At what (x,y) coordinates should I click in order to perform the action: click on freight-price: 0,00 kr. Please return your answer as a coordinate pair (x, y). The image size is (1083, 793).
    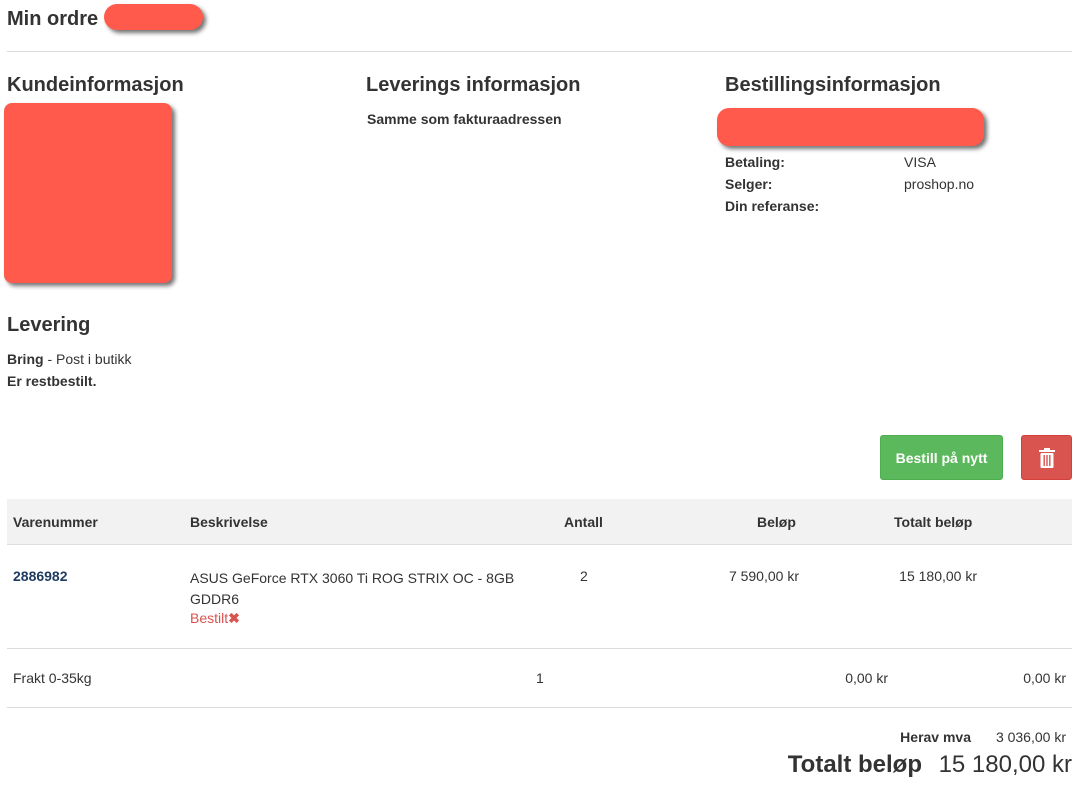
    Looking at the image, I should click on (866, 678).